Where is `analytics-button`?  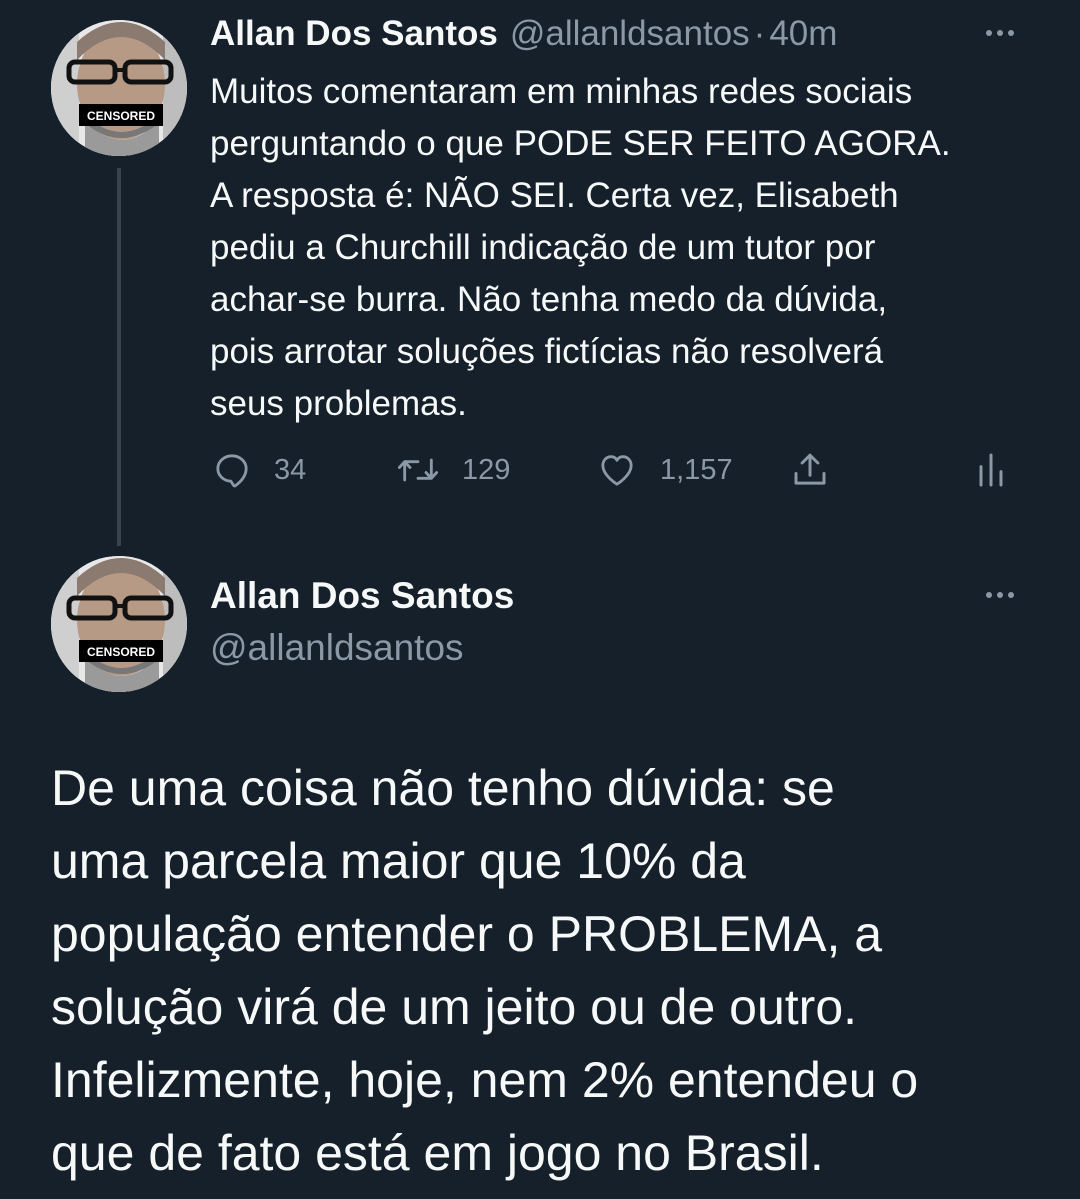 analytics-button is located at coordinates (991, 470).